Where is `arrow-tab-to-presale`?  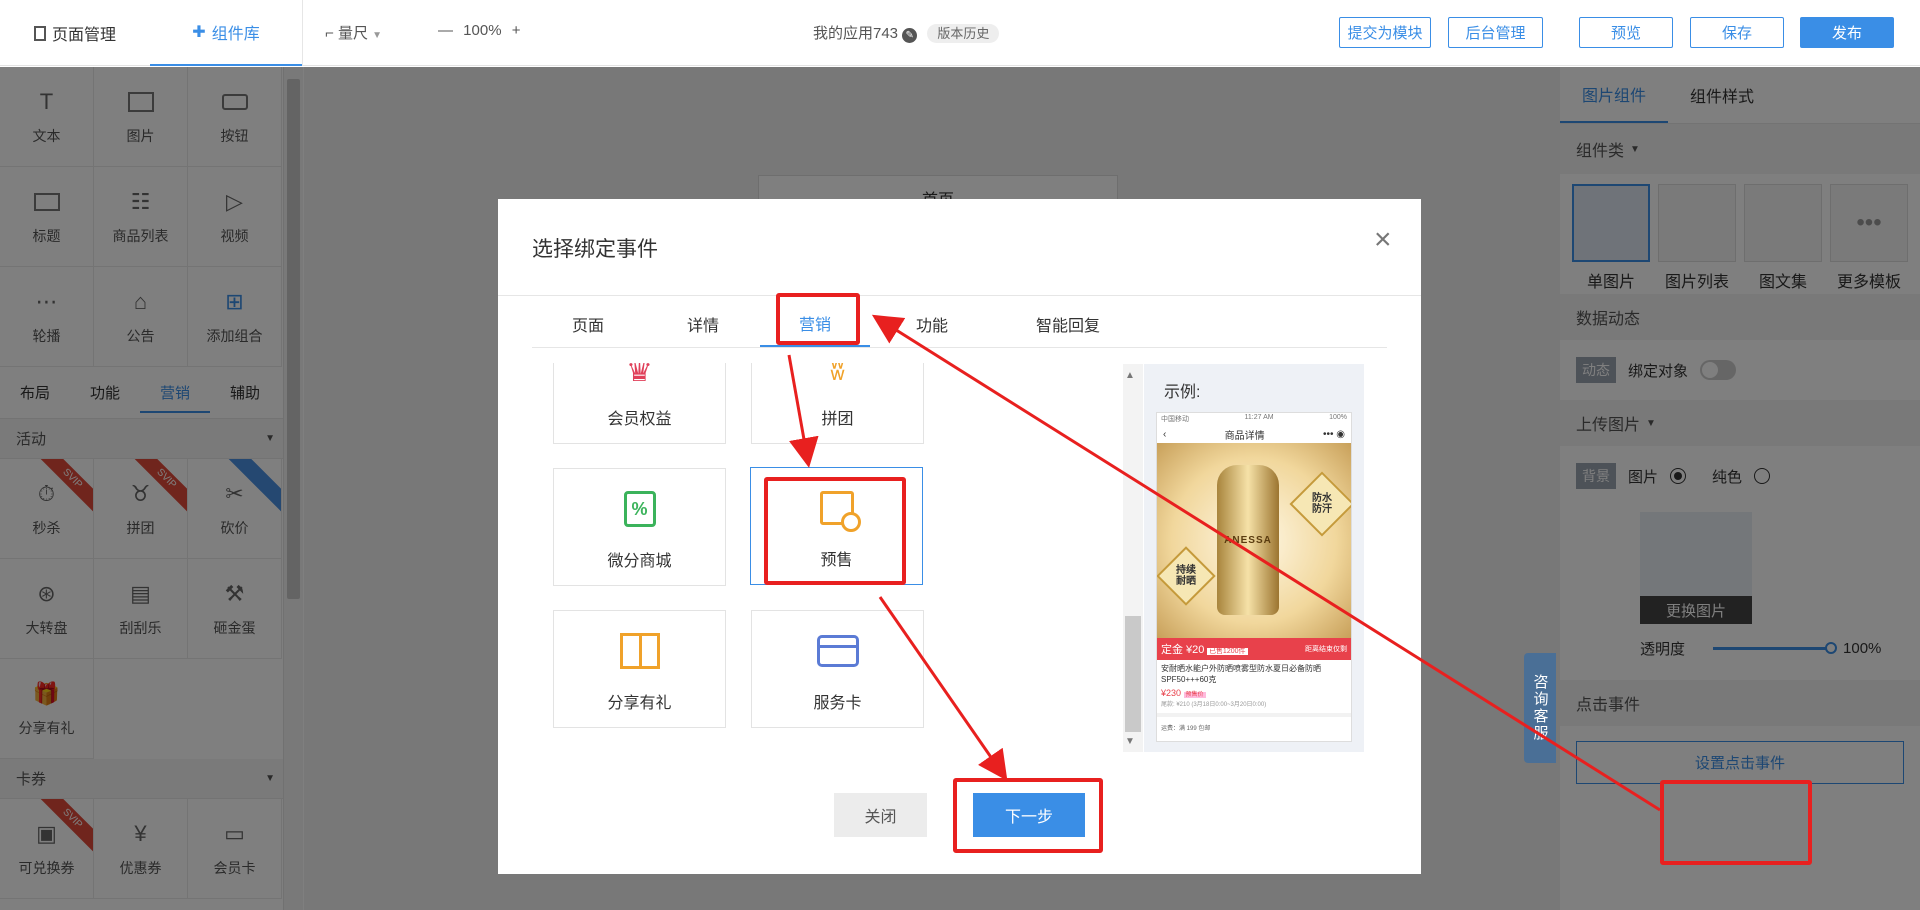
arrow-tab-to-presale is located at coordinates (803, 411).